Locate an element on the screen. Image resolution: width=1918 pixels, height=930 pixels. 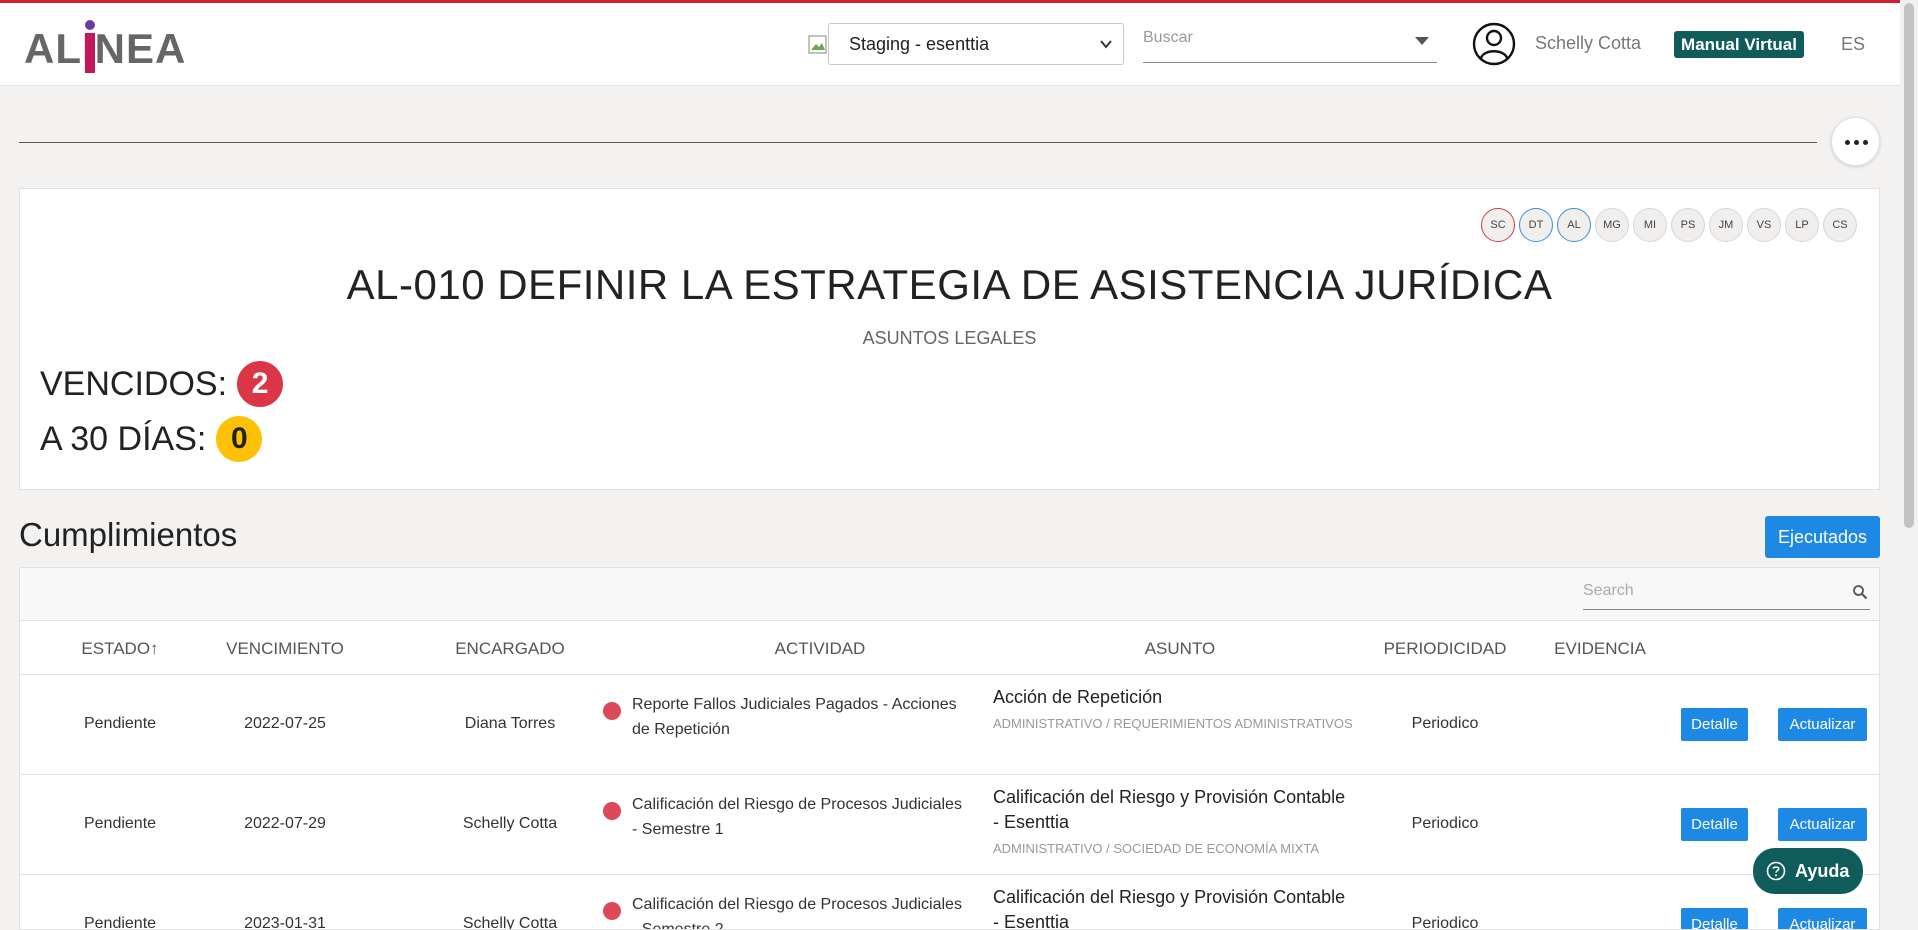
help-label: Ayuda is located at coordinates (1822, 871).